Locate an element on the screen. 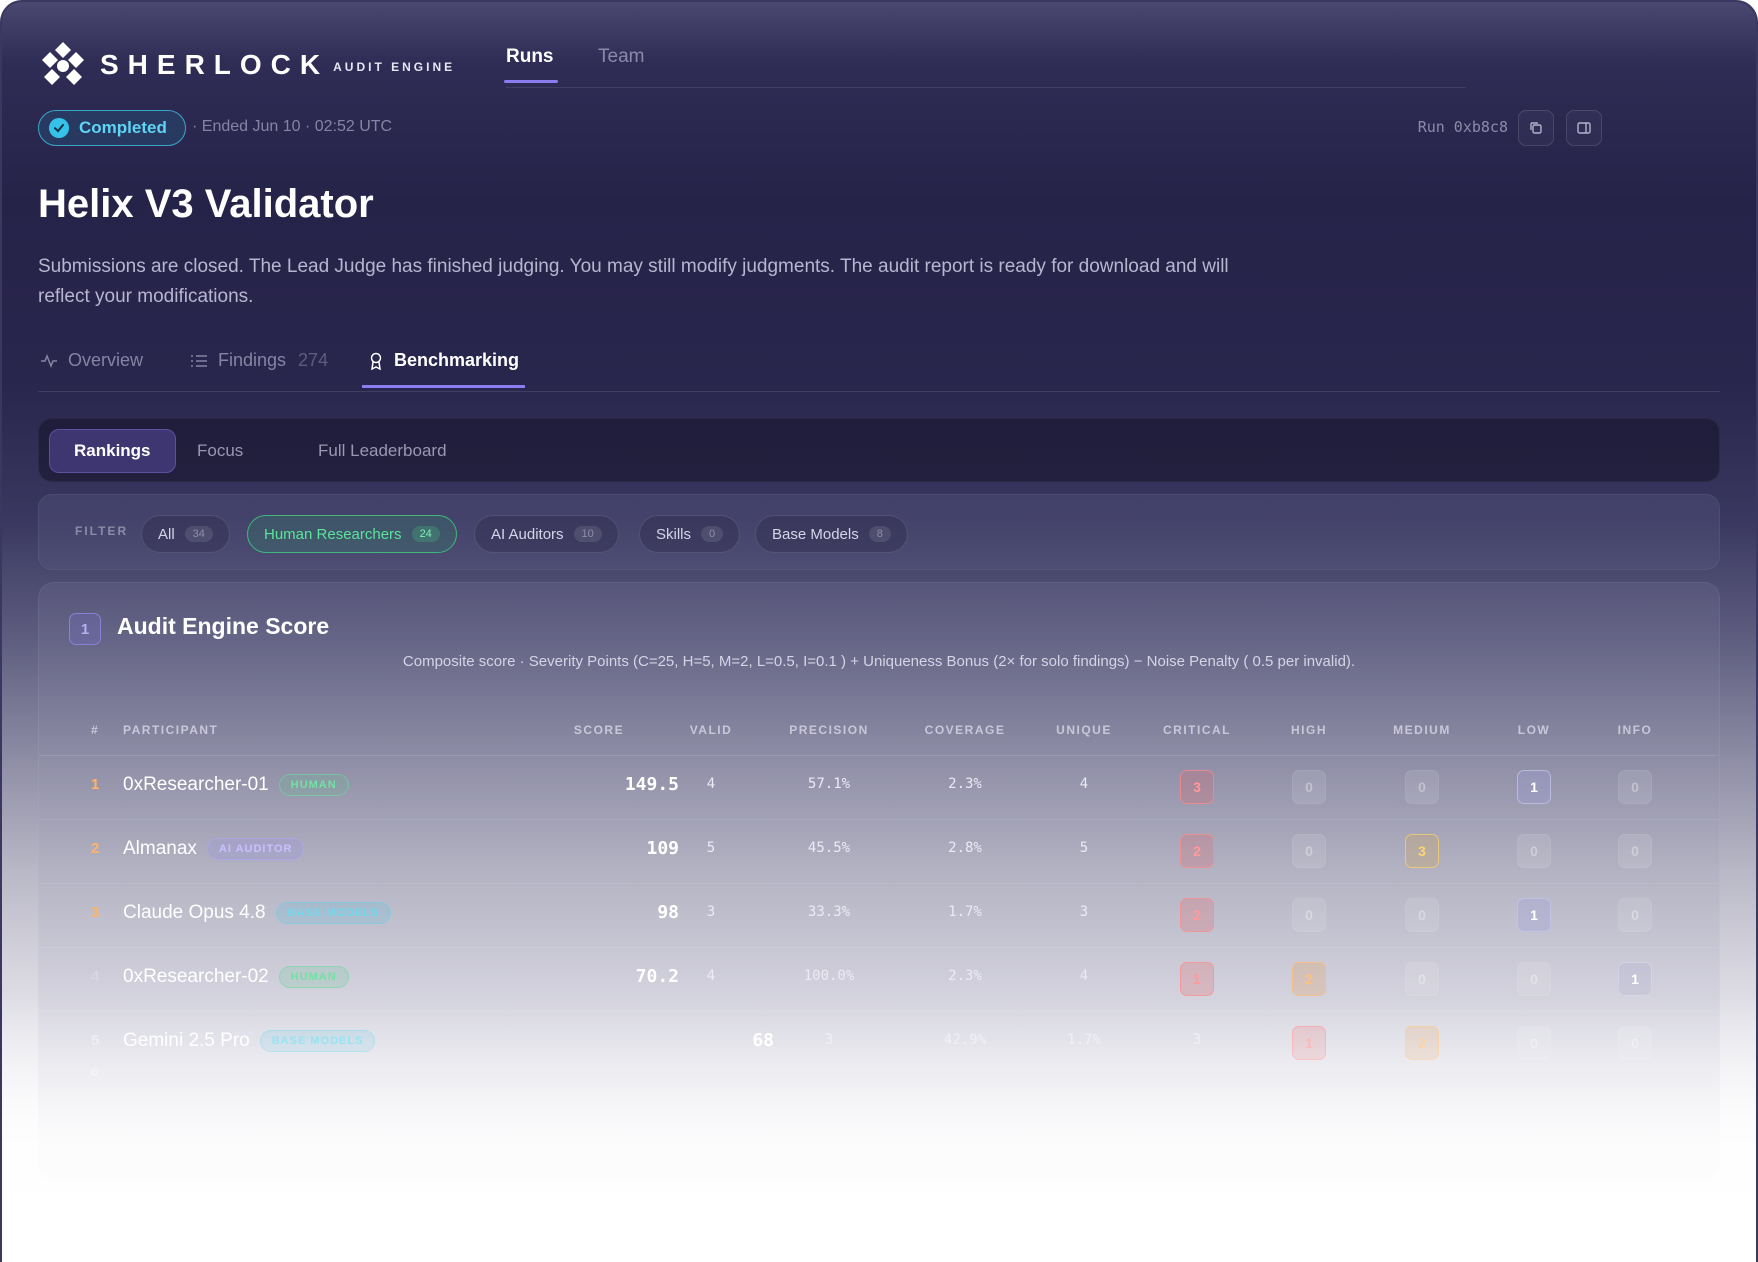 This screenshot has height=1262, width=1758. participant-type-tag: BASE MODELS is located at coordinates (317, 1041).